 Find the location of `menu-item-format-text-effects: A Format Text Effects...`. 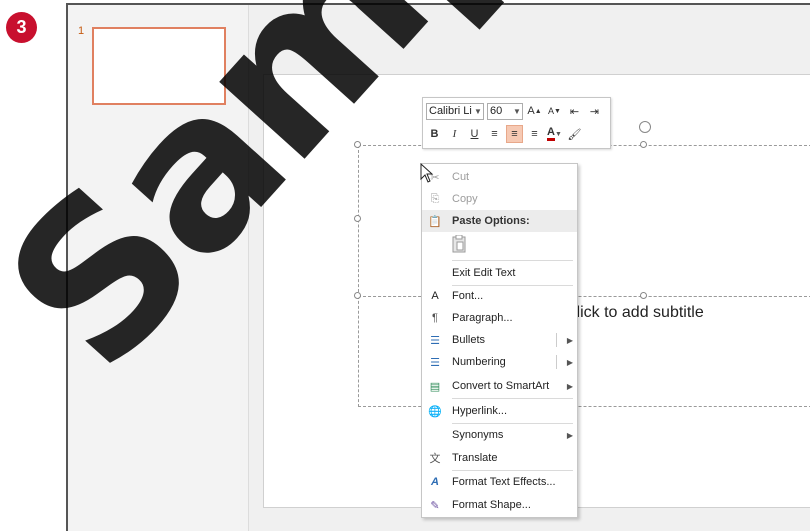

menu-item-format-text-effects: A Format Text Effects... is located at coordinates (499, 482).